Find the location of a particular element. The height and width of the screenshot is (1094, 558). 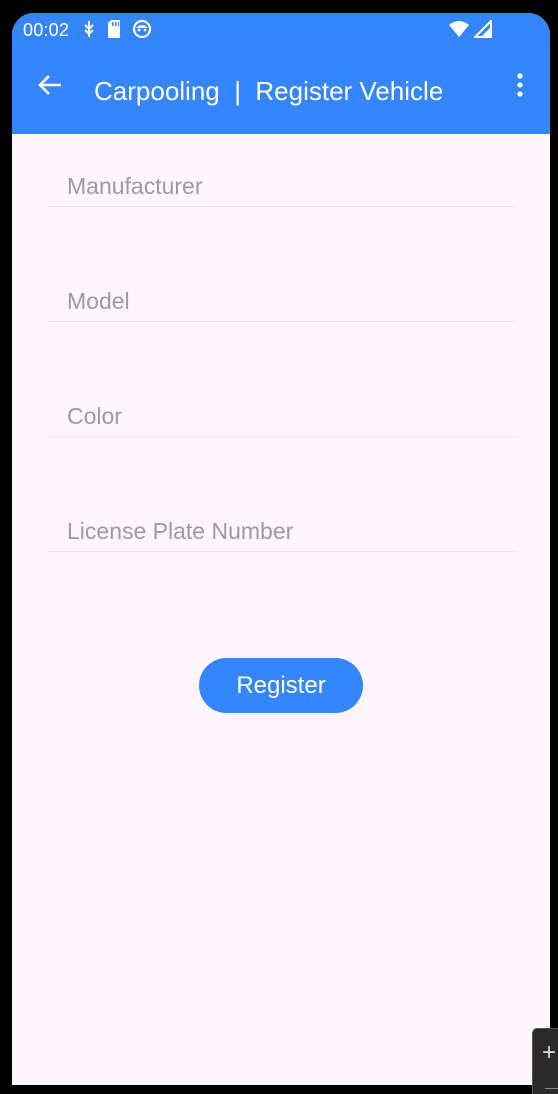

license-plate-input is located at coordinates (283, 532).